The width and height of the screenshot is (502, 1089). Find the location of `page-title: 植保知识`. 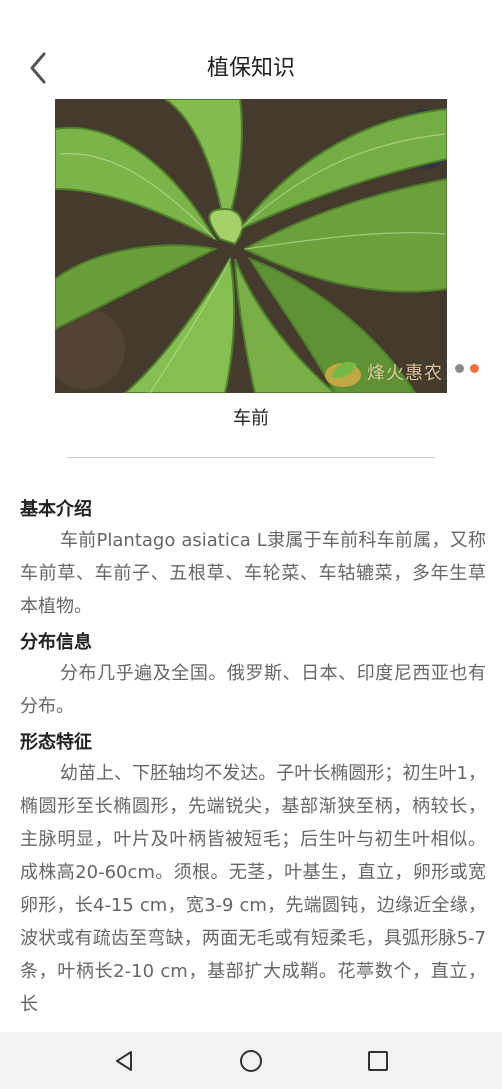

page-title: 植保知识 is located at coordinates (250, 68).